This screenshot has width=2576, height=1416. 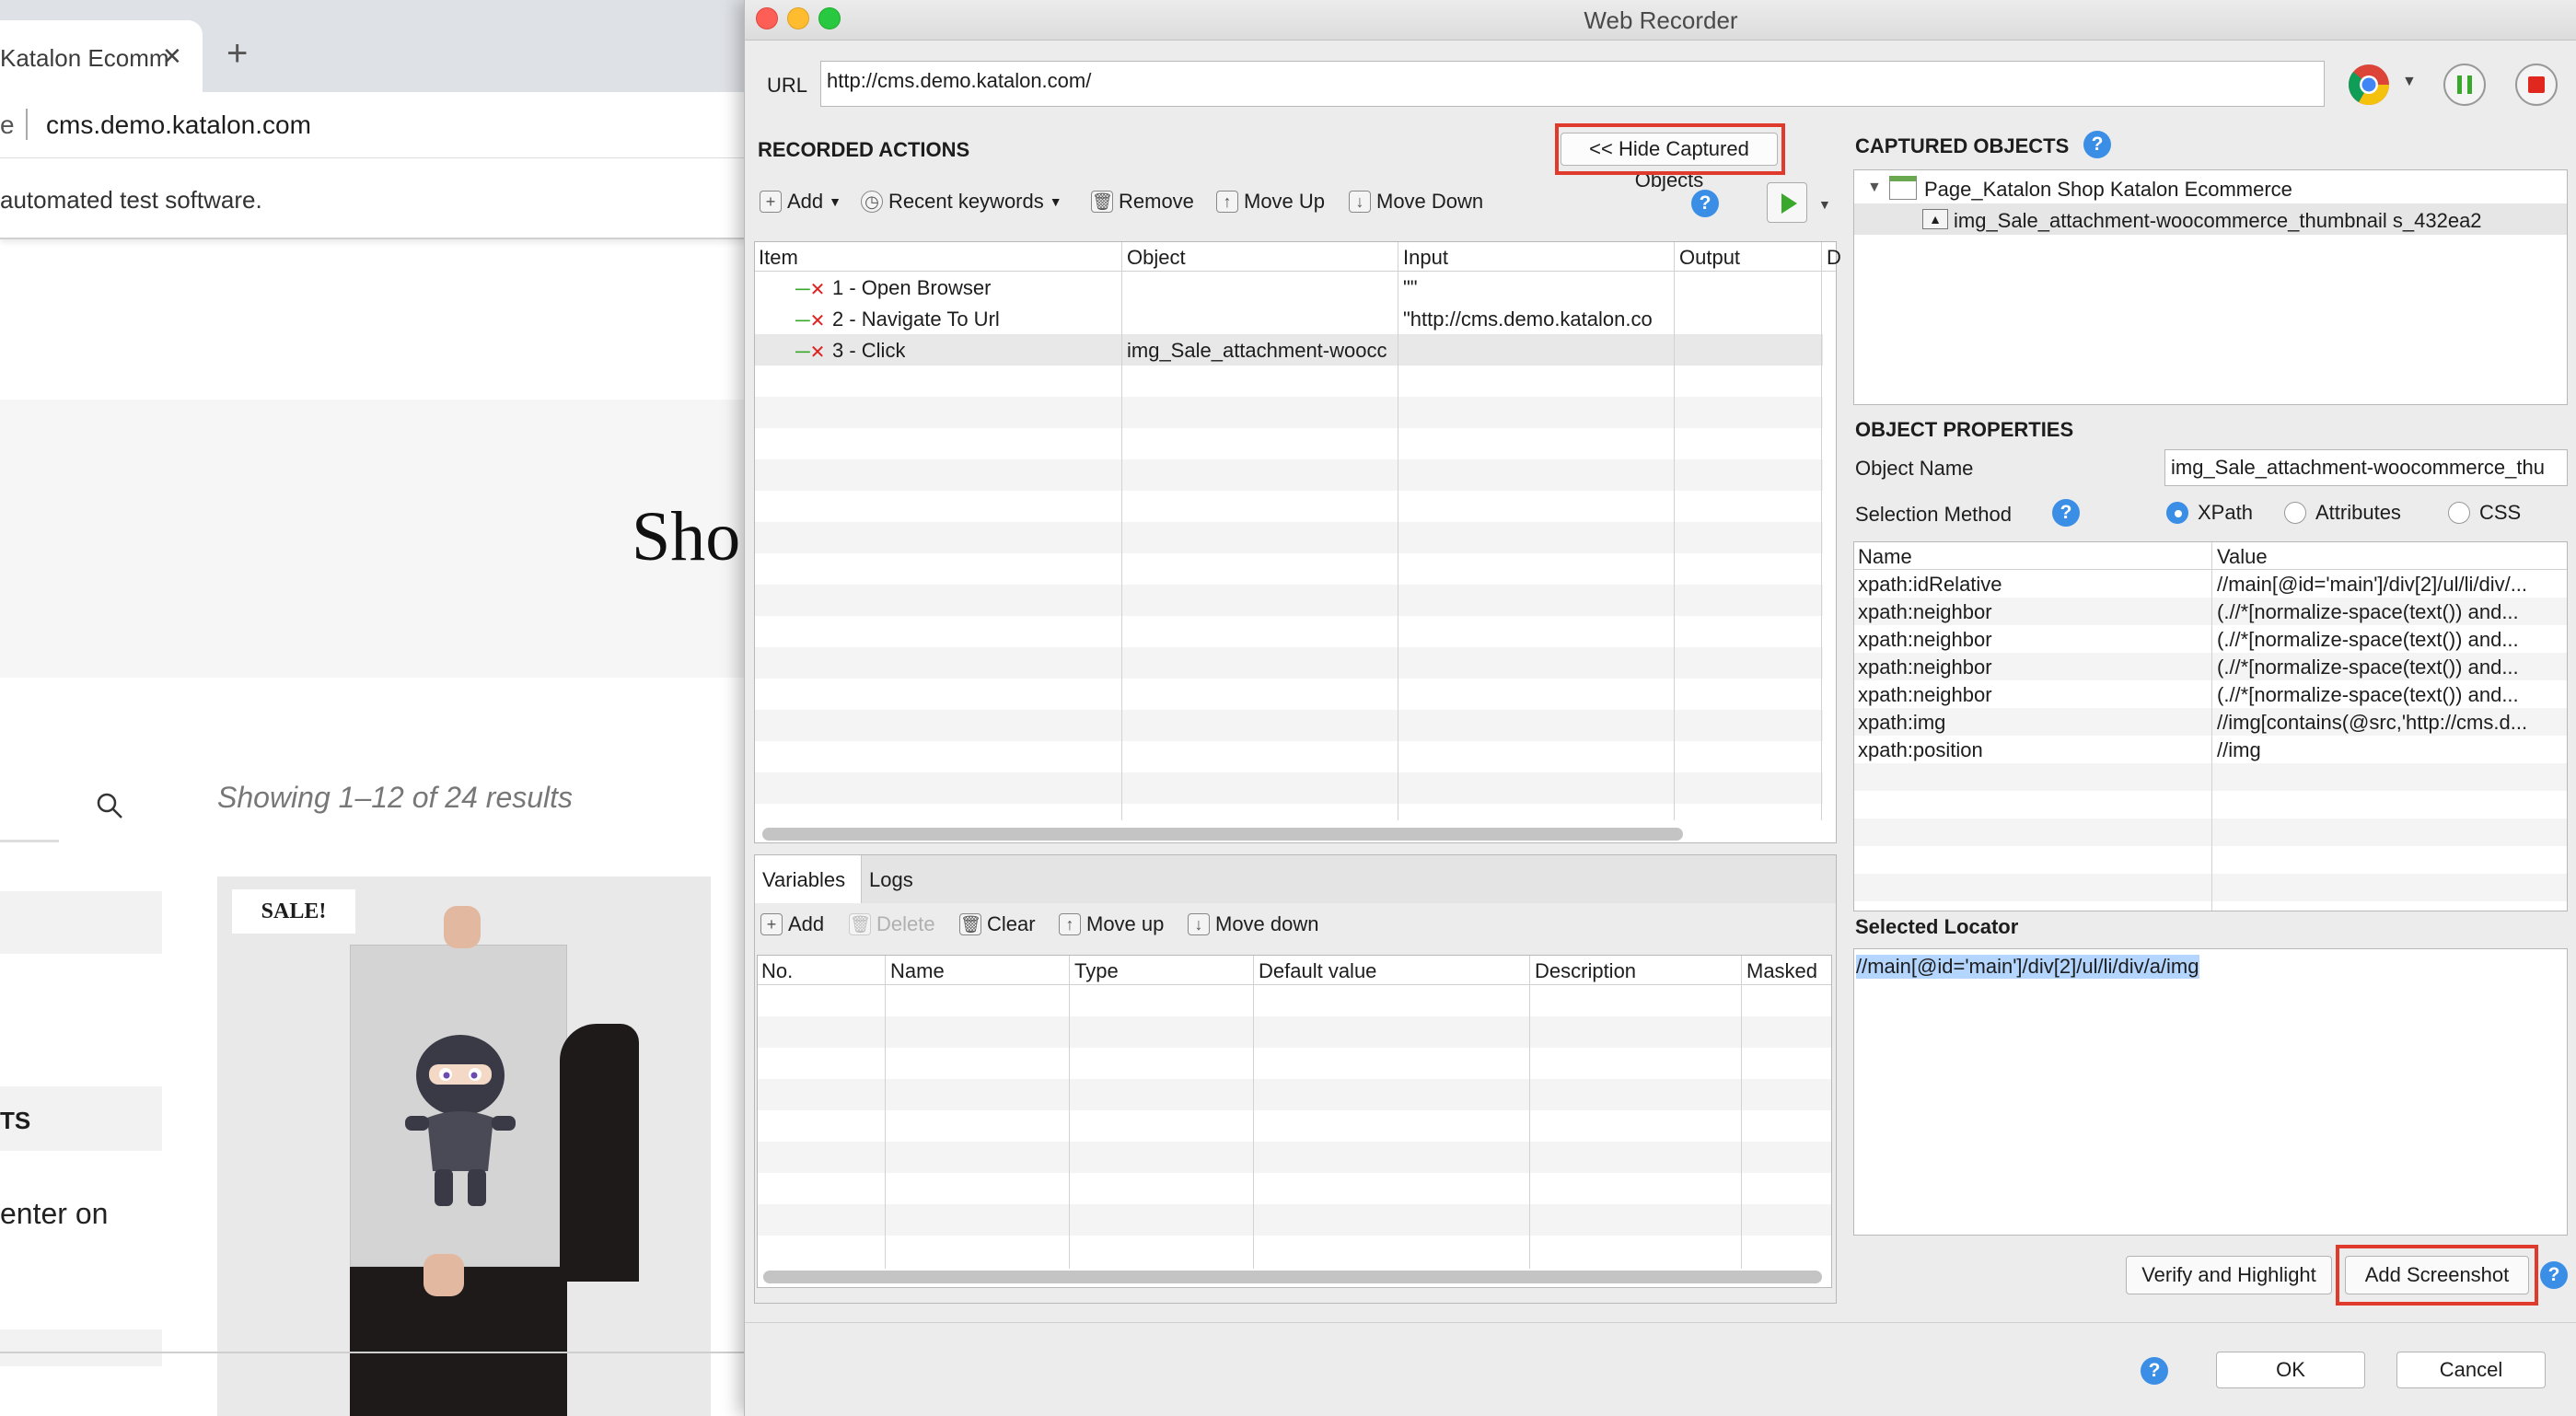 What do you see at coordinates (2471, 1370) in the screenshot?
I see `cancel-button: Cancel` at bounding box center [2471, 1370].